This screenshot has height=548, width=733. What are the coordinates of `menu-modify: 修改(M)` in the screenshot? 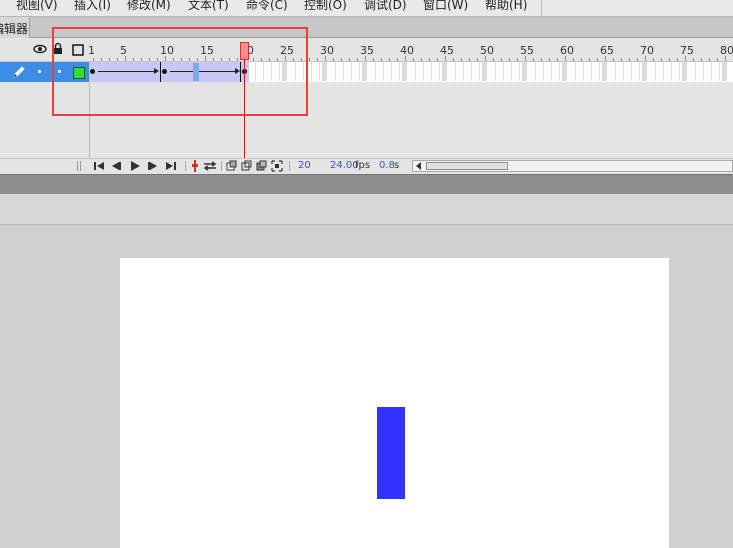 It's located at (149, 6).